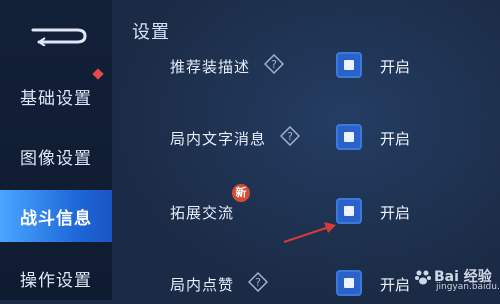  Describe the element at coordinates (202, 285) in the screenshot. I see `setting-label: 局内点赞` at that location.